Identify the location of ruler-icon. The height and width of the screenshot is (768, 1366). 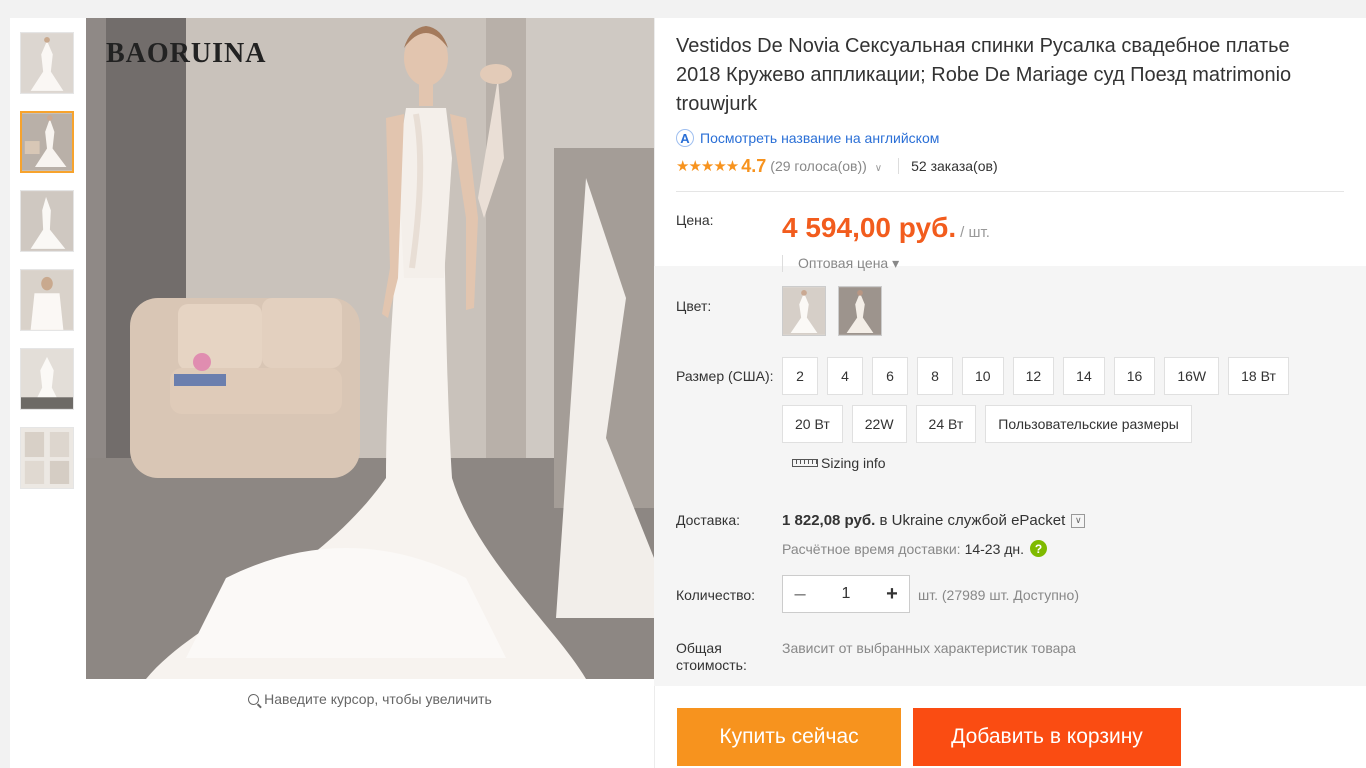
(805, 463).